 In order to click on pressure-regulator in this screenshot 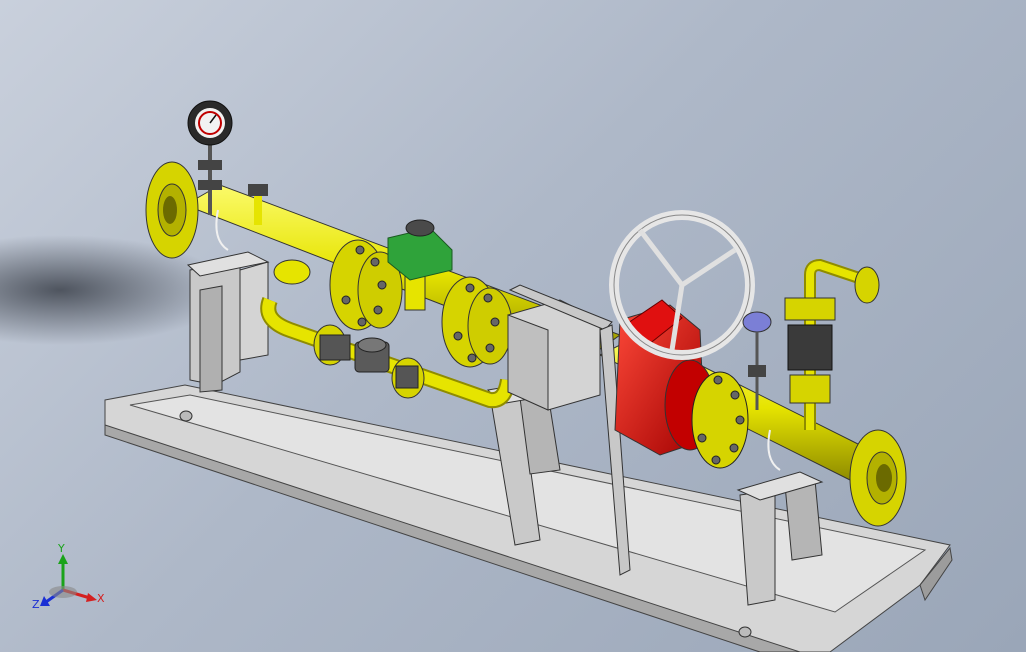, I will do `click(832, 344)`.